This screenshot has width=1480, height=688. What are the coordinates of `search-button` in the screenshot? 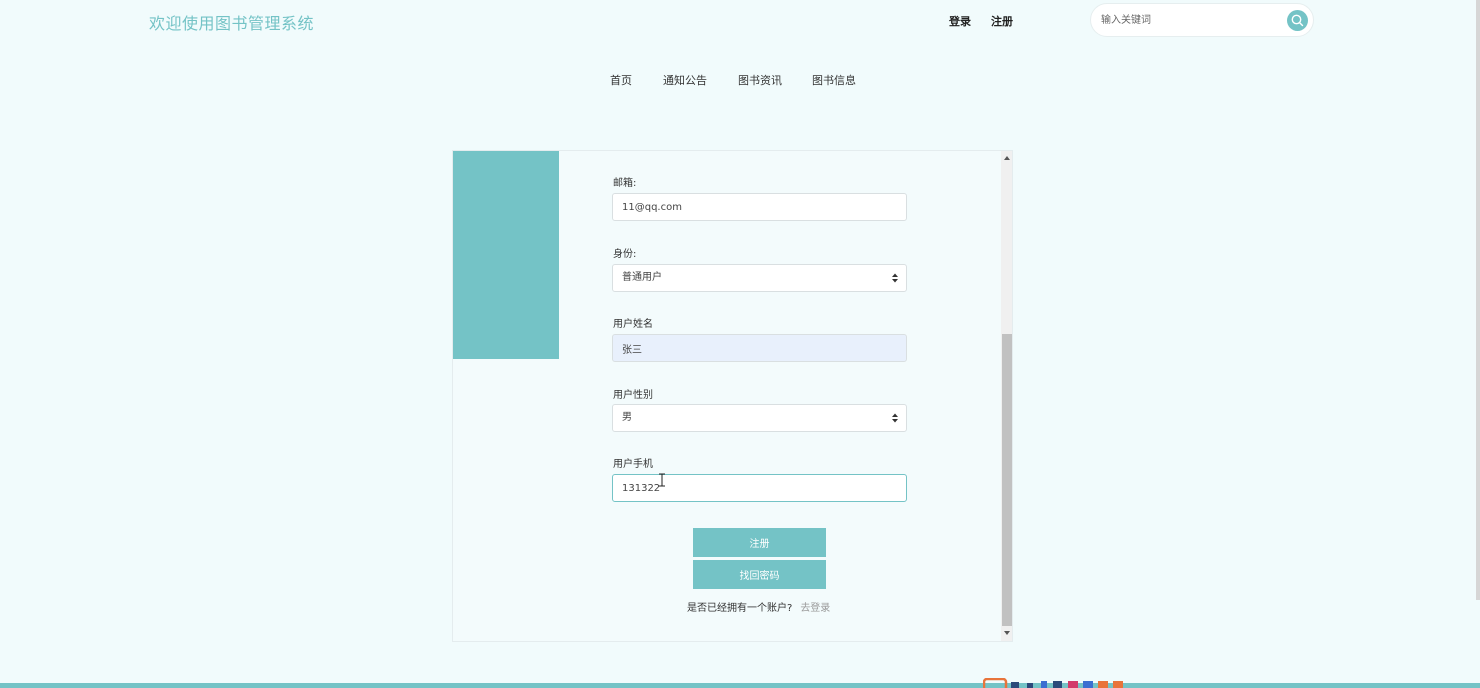 It's located at (1297, 20).